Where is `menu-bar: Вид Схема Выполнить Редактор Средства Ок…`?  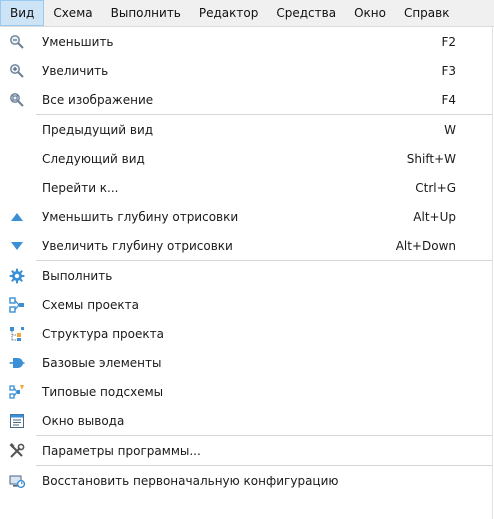
menu-bar: Вид Схема Выполнить Редактор Средства Ок… is located at coordinates (247, 13).